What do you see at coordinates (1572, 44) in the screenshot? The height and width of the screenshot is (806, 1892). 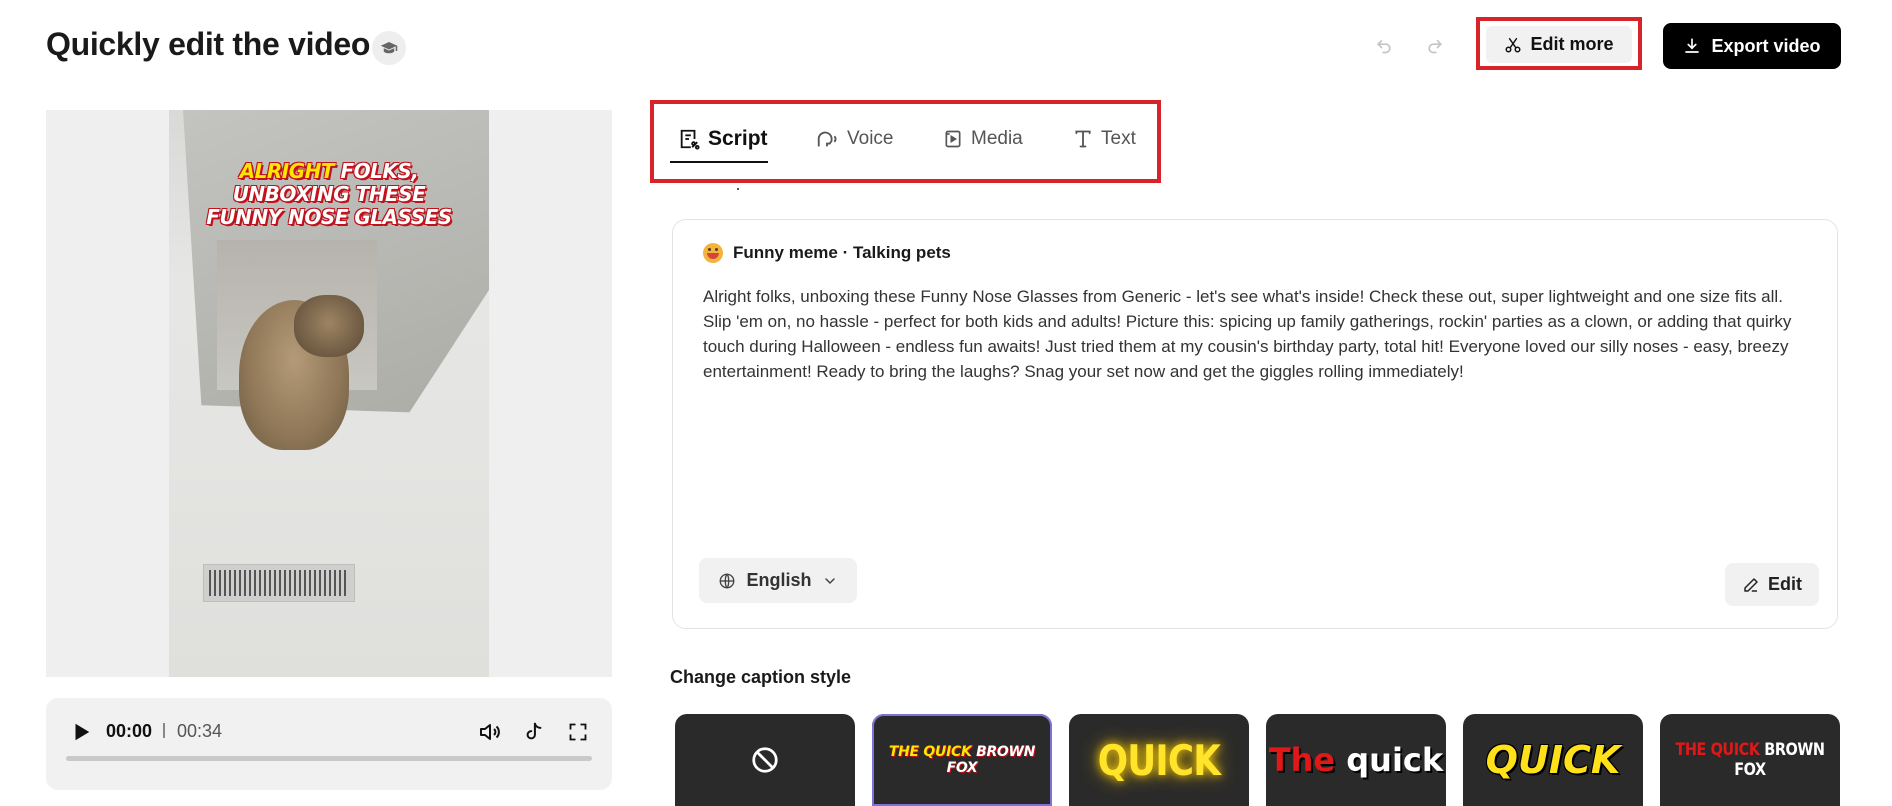 I see `edit-more-label: Edit more` at bounding box center [1572, 44].